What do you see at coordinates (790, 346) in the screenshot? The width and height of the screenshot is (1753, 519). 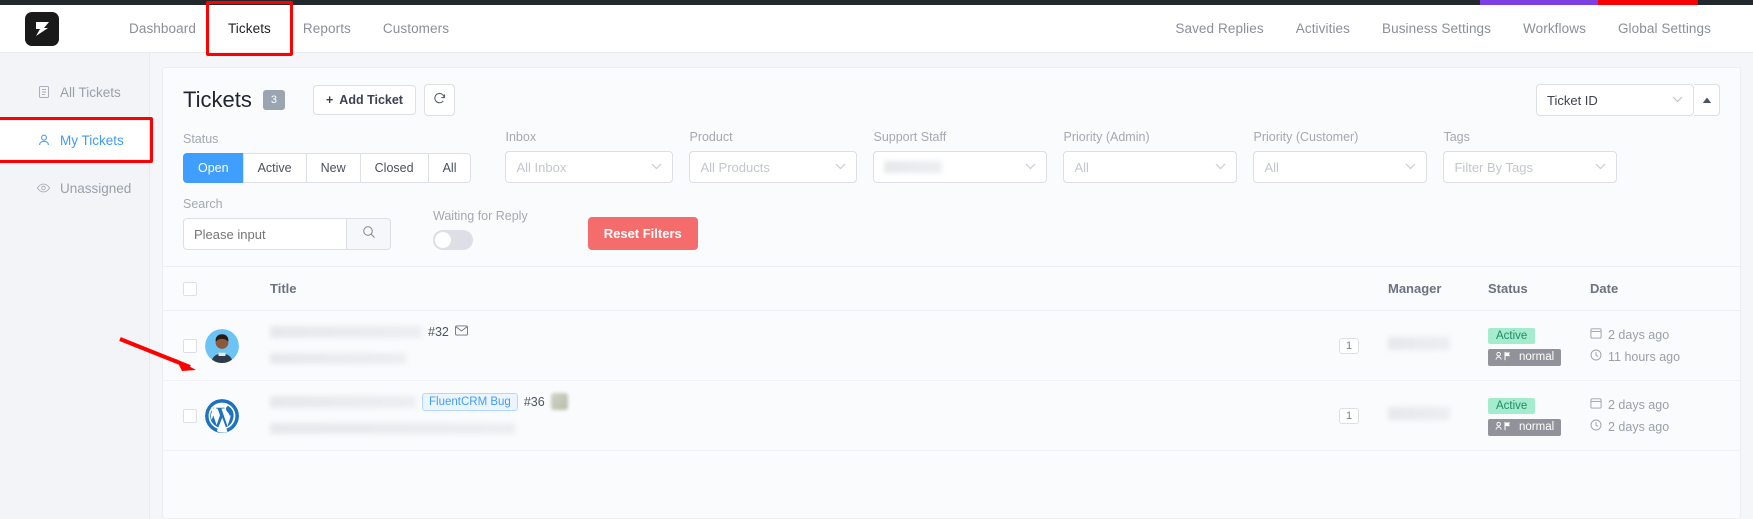 I see `row-title-cell: #32` at bounding box center [790, 346].